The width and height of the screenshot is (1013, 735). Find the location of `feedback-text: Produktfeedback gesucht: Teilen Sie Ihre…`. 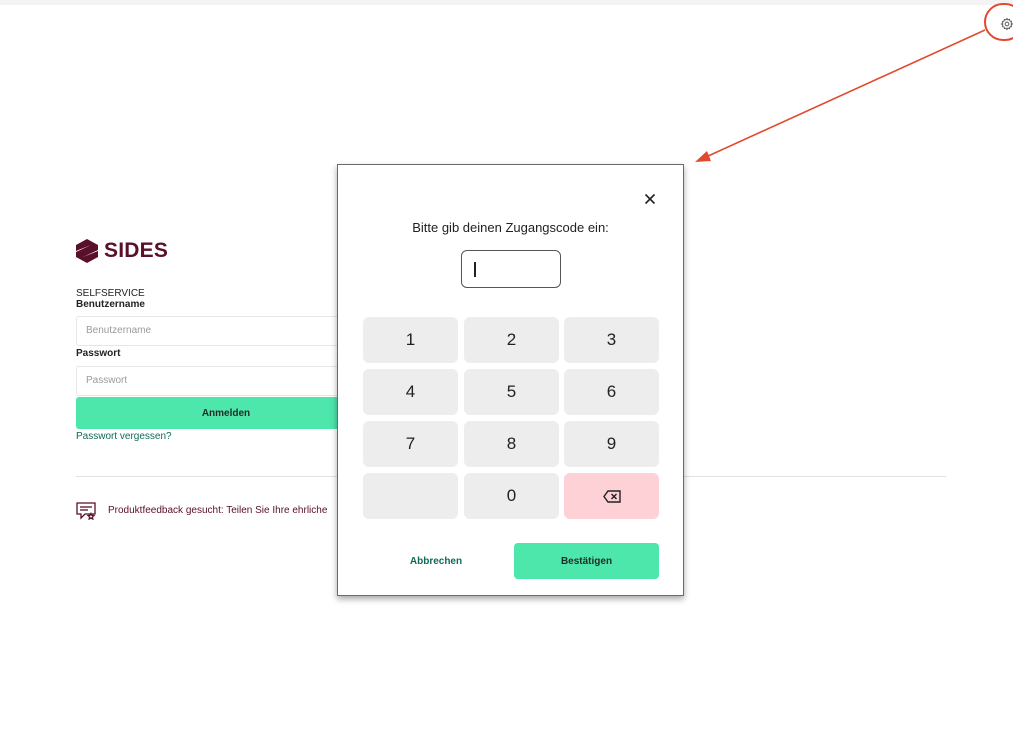

feedback-text: Produktfeedback gesucht: Teilen Sie Ihre… is located at coordinates (217, 510).